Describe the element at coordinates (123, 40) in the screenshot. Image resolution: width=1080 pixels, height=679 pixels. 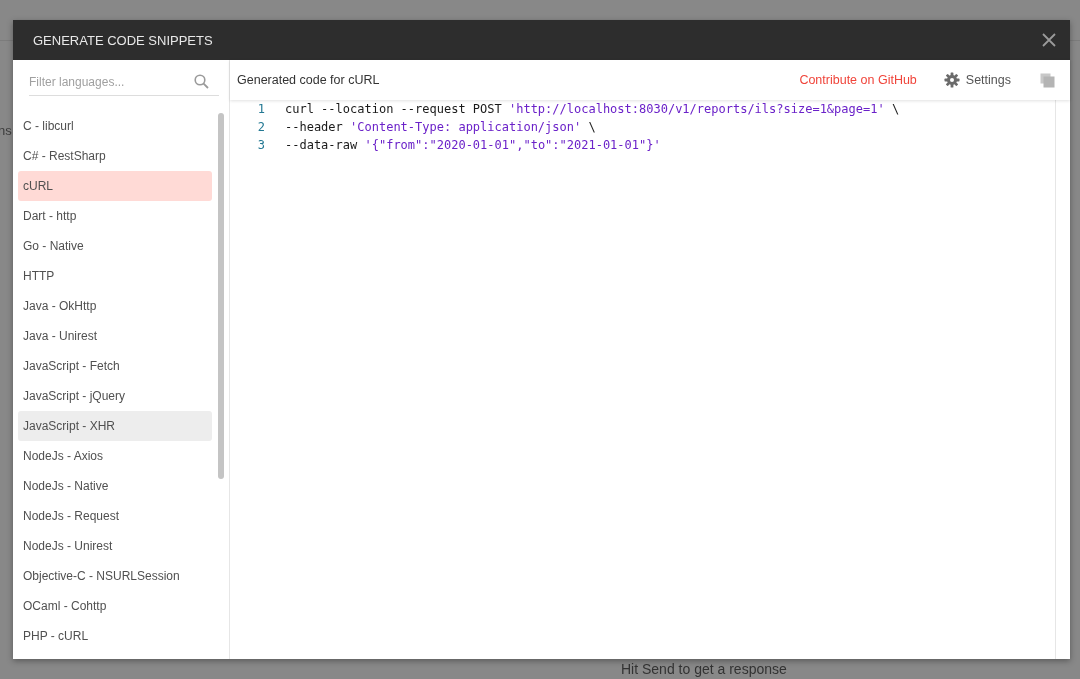
I see `dialog-title: GENERATE CODE SNIPPETS` at that location.